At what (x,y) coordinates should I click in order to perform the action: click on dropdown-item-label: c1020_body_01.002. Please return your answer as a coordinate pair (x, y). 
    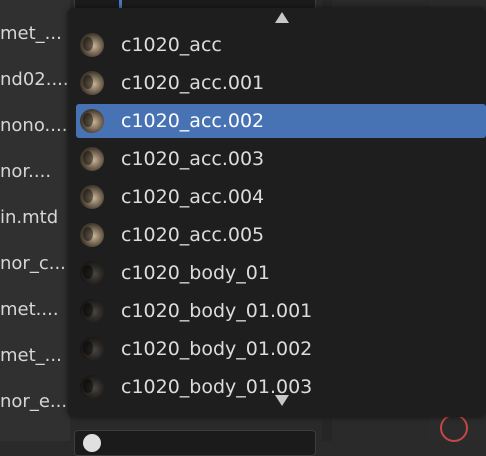
    Looking at the image, I should click on (217, 349).